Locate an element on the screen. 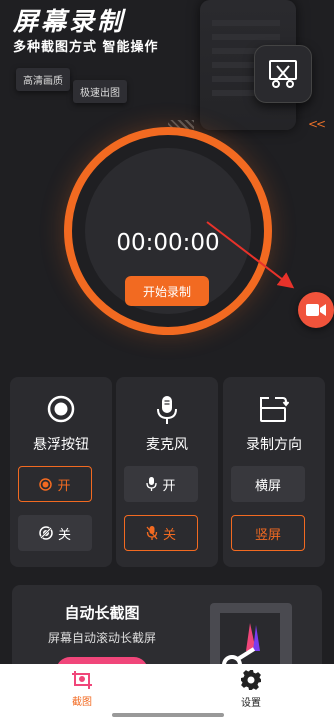  nav-label: 设置 is located at coordinates (251, 703).